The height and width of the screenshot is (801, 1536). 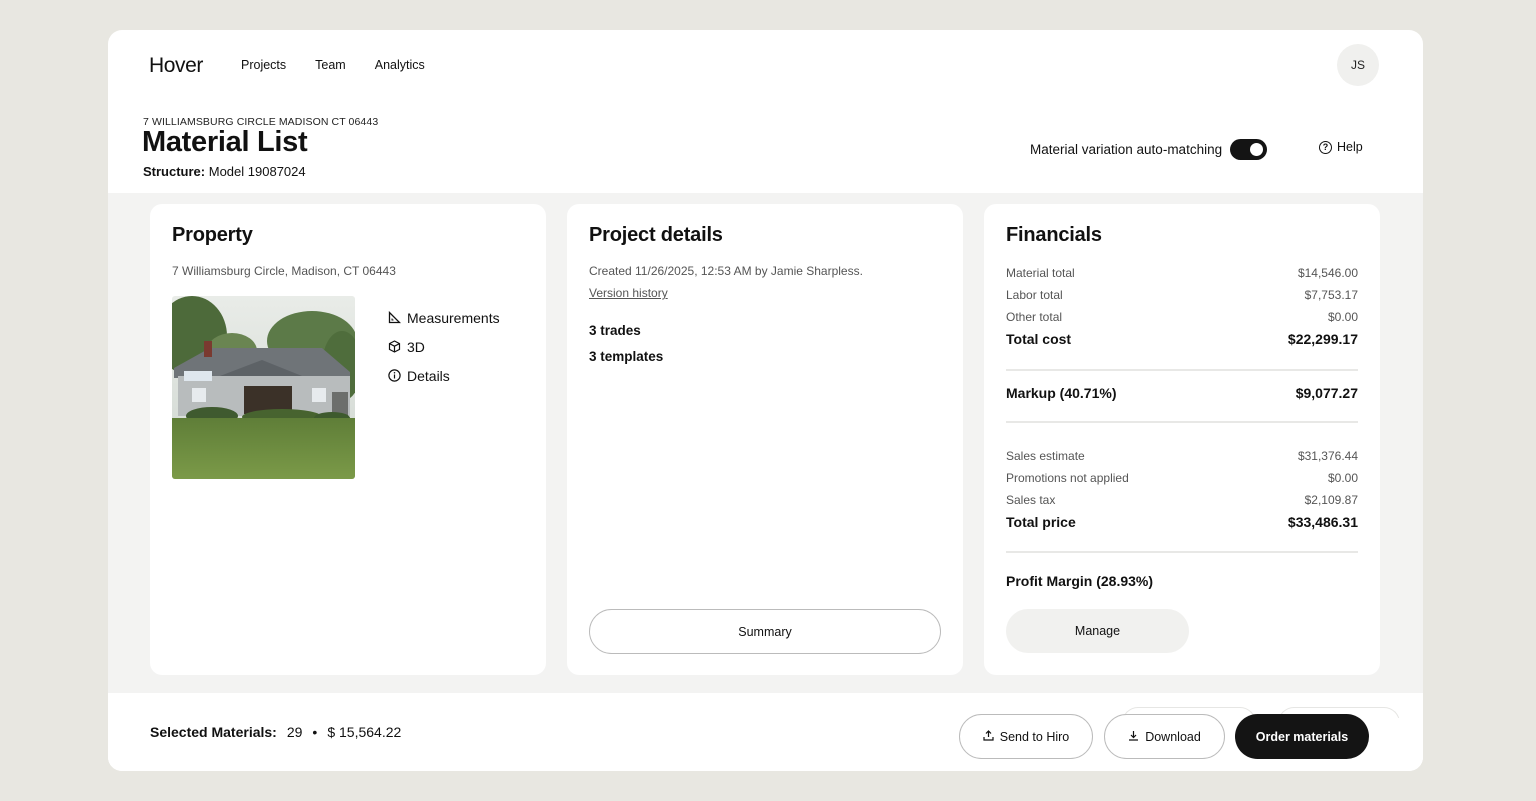 I want to click on fin-row-value: $7,753.17, so click(x=1331, y=295).